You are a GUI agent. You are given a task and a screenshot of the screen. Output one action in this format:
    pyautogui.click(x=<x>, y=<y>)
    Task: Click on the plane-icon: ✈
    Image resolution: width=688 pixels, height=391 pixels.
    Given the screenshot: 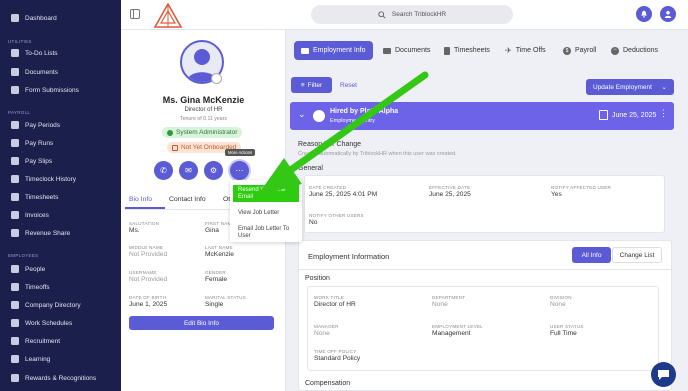 What is the action you would take?
    pyautogui.click(x=508, y=50)
    